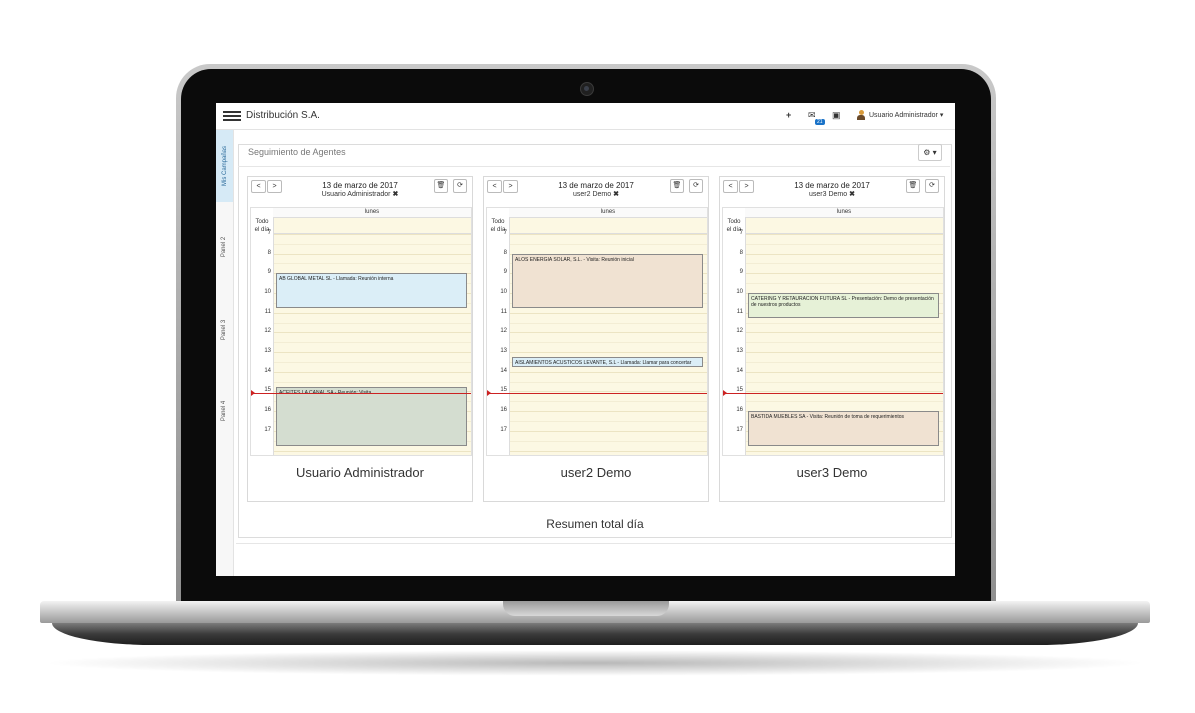 This screenshot has width=1195, height=713. I want to click on calendar-icon: ▣, so click(836, 115).